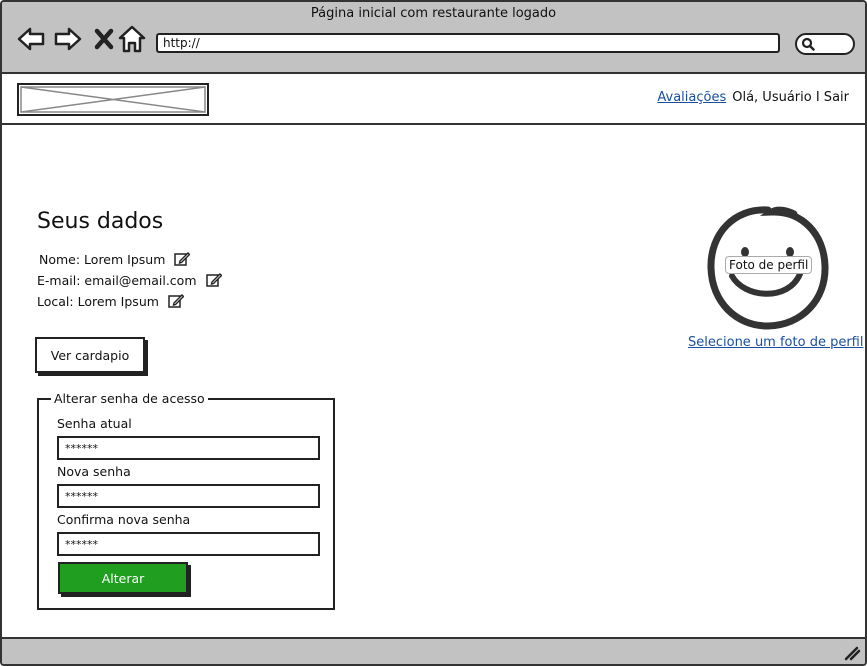 The width and height of the screenshot is (867, 666). Describe the element at coordinates (124, 519) in the screenshot. I see `confirm-password-label: Confirma nova senha` at that location.